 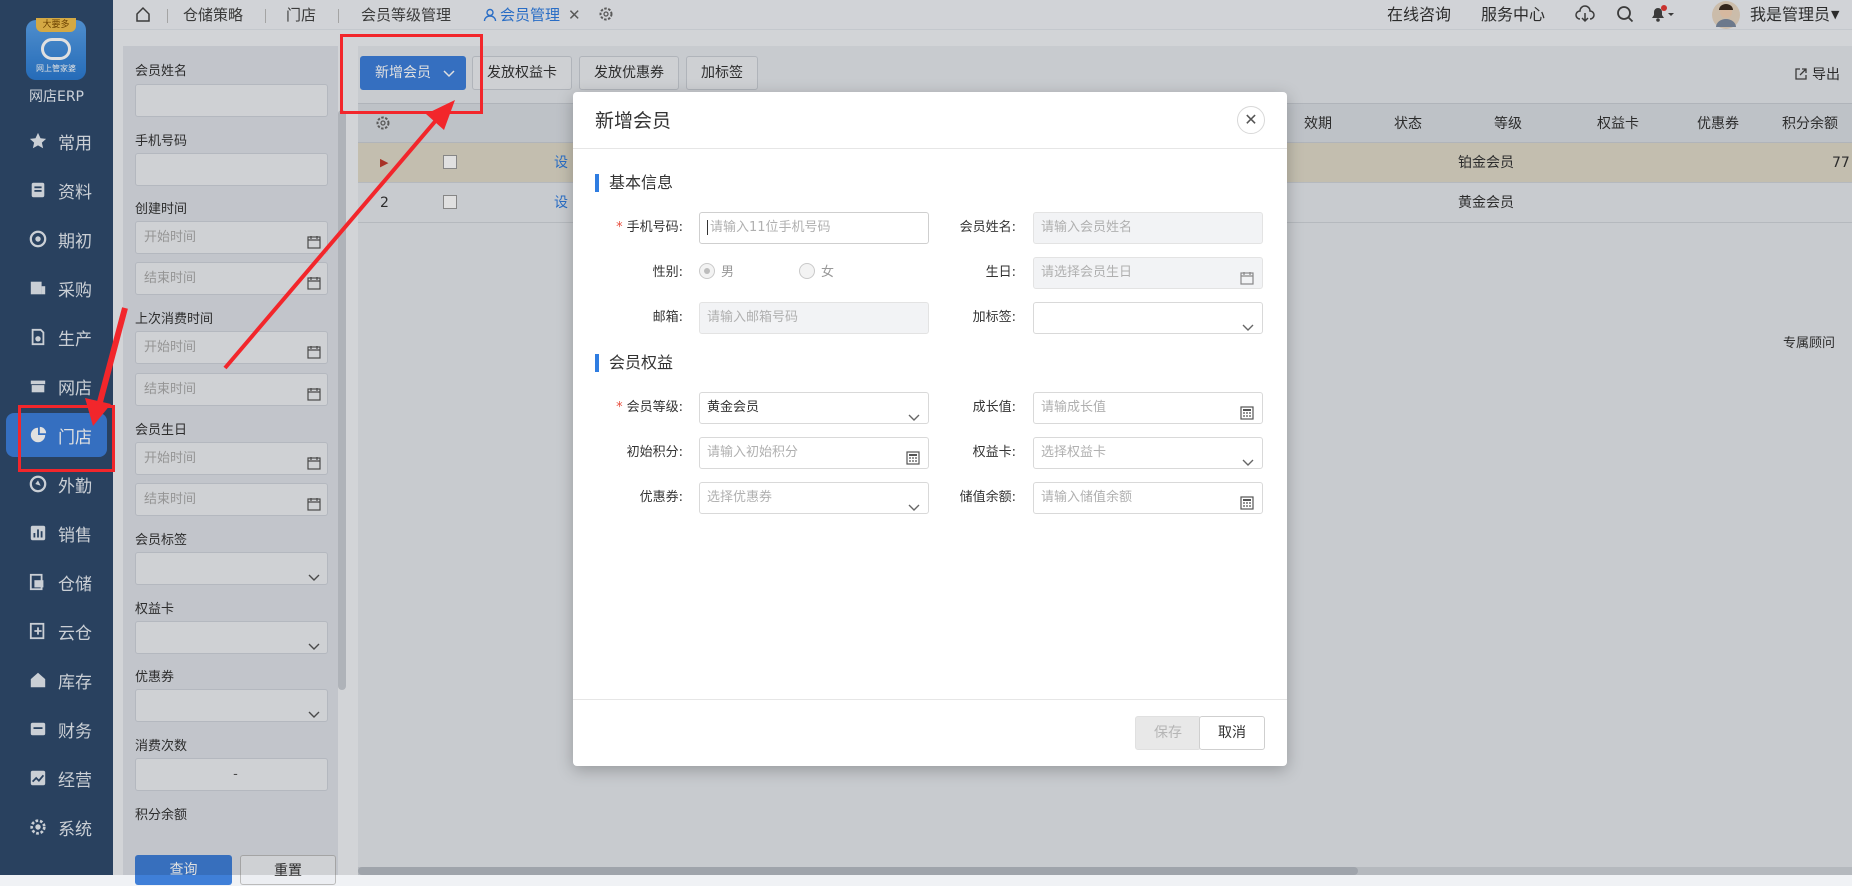 I want to click on annotation-arrows, so click(x=270, y=263).